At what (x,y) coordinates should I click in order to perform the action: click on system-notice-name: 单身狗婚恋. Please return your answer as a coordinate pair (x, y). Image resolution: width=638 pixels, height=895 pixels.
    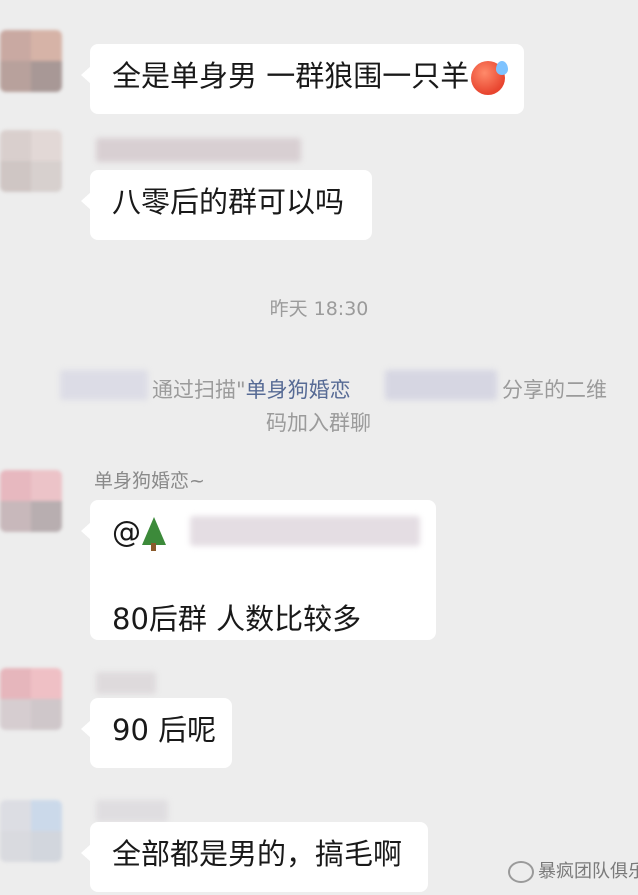
    Looking at the image, I should click on (298, 390).